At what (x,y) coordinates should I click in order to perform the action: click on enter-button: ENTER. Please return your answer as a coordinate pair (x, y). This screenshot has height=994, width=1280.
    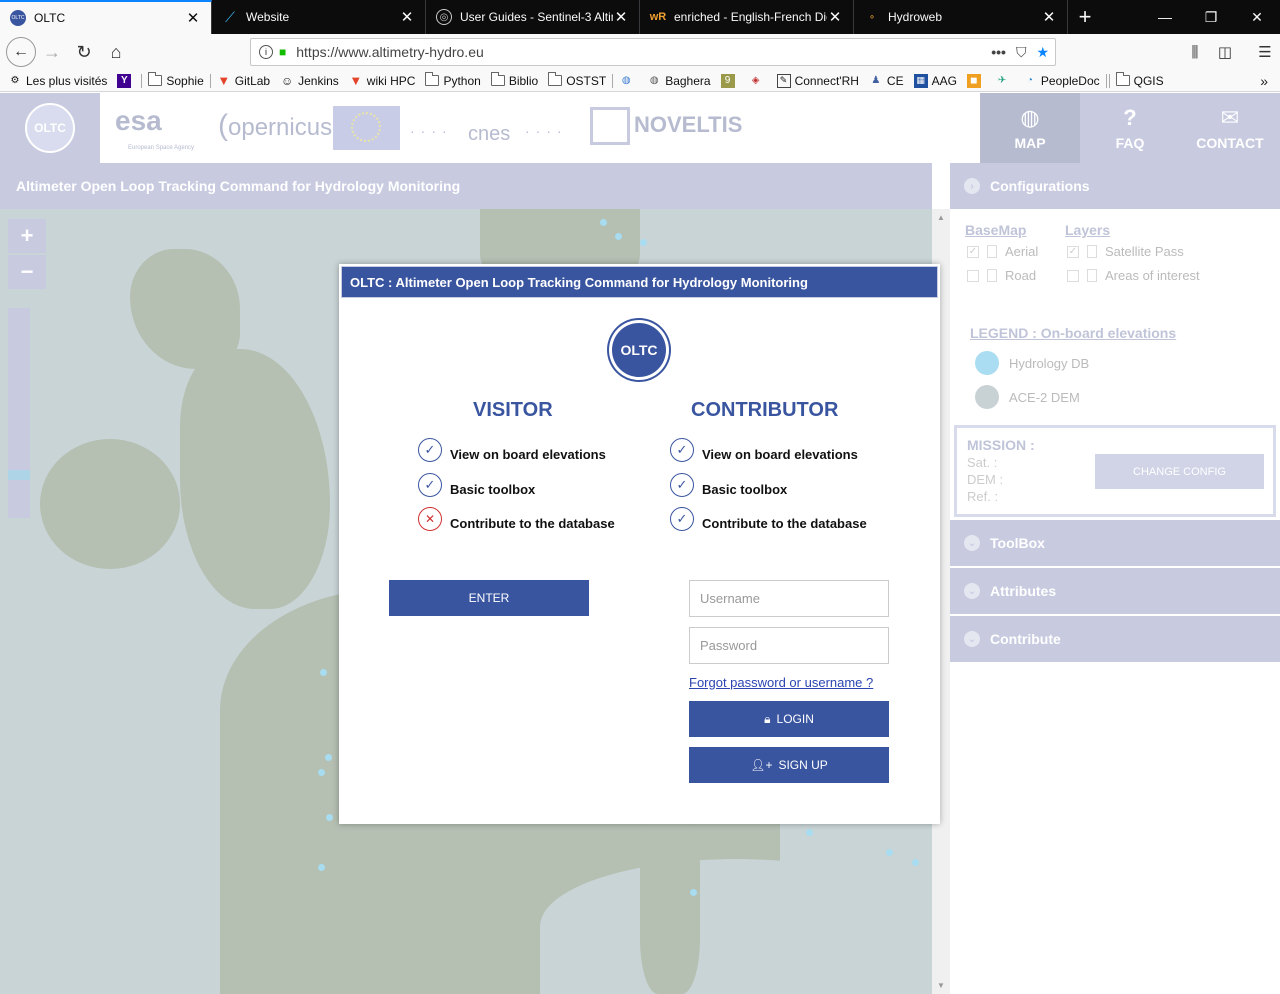
    Looking at the image, I should click on (489, 598).